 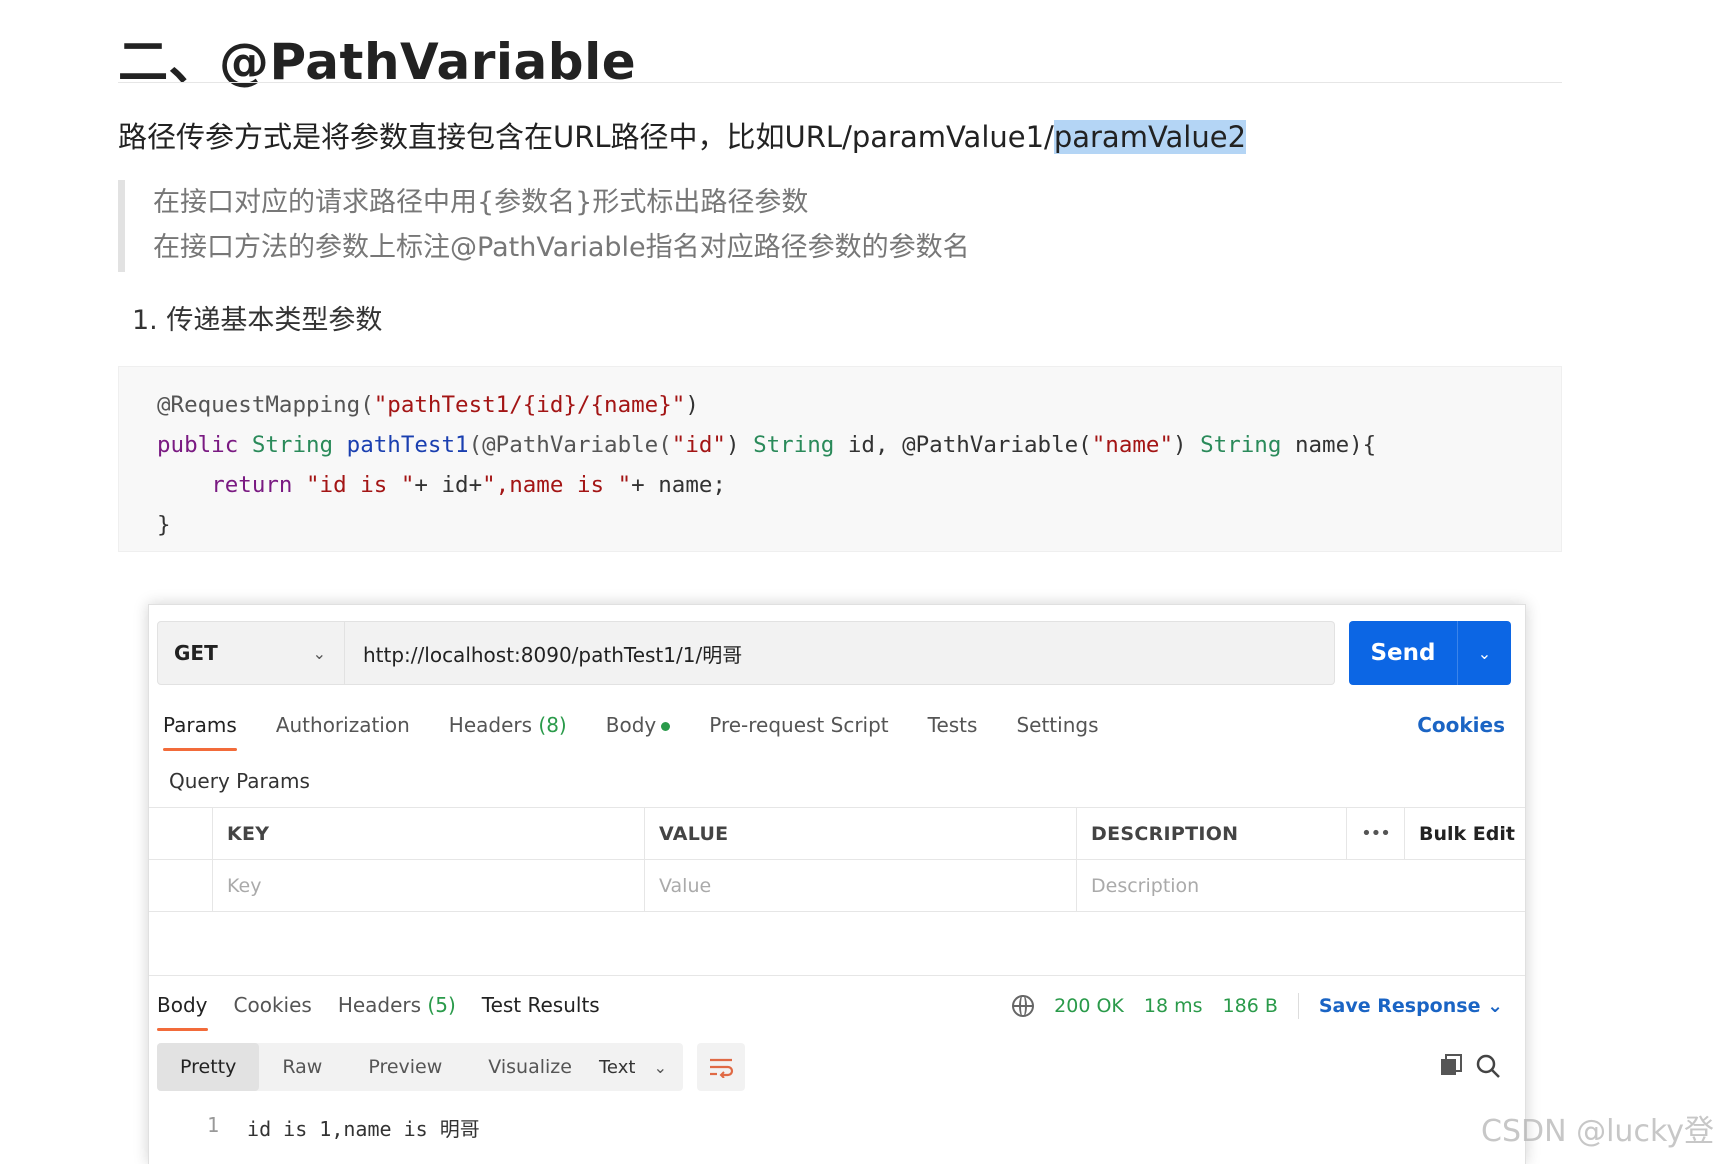 I want to click on response-status-bar: 200 OK 18 ms 186 B Save Response ⌄, so click(x=1257, y=1006).